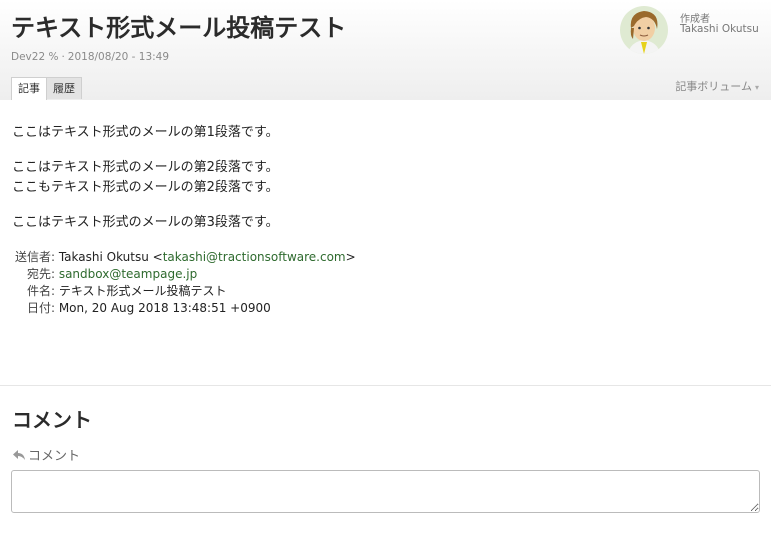  Describe the element at coordinates (128, 274) in the screenshot. I see `mail-to-email-link: sandbox@teampage.jp` at that location.